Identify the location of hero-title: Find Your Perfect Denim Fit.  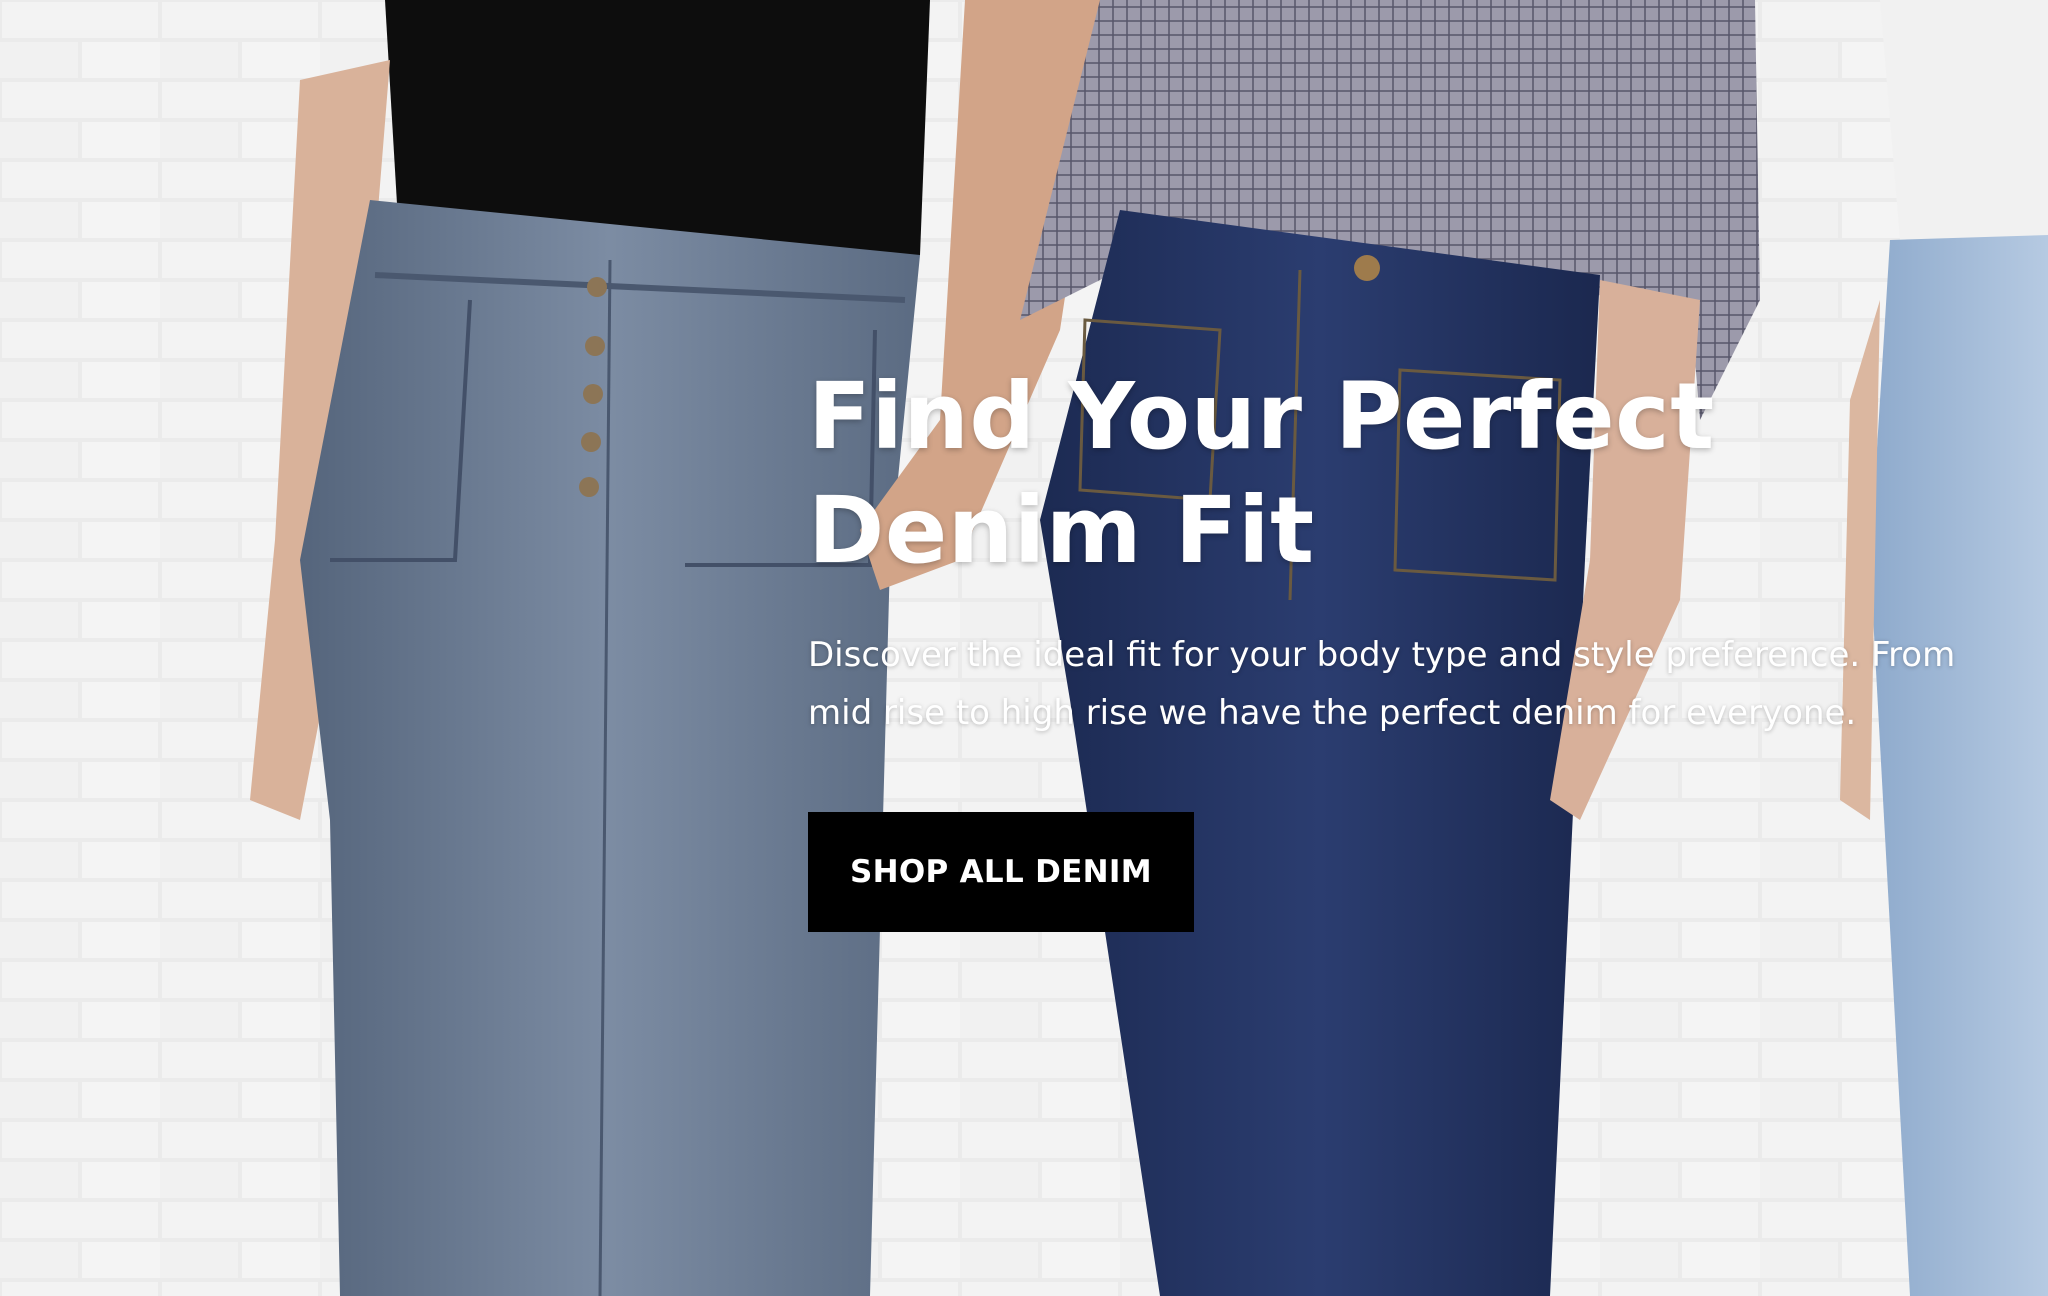
(1261, 473).